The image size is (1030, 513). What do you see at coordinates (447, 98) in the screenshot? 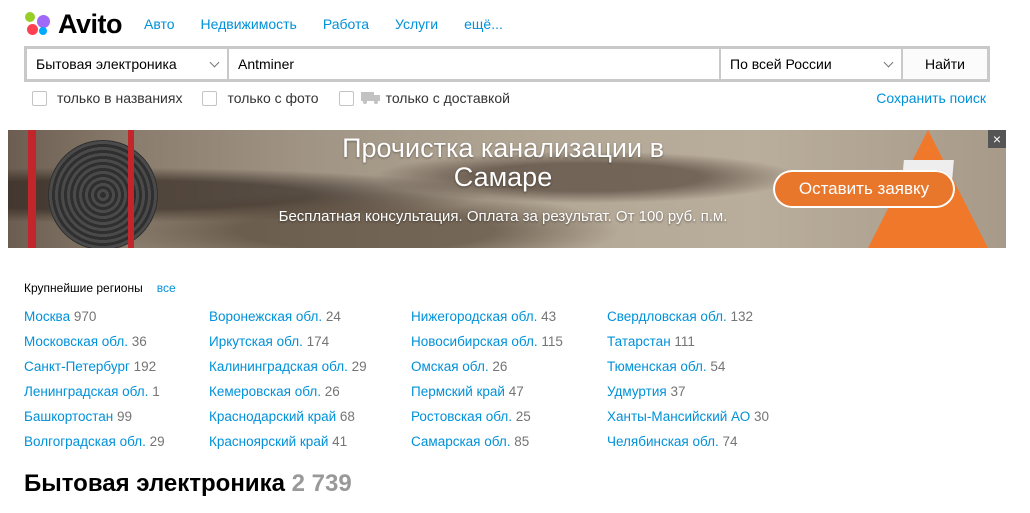
I see `filter-label: только с доставкой` at bounding box center [447, 98].